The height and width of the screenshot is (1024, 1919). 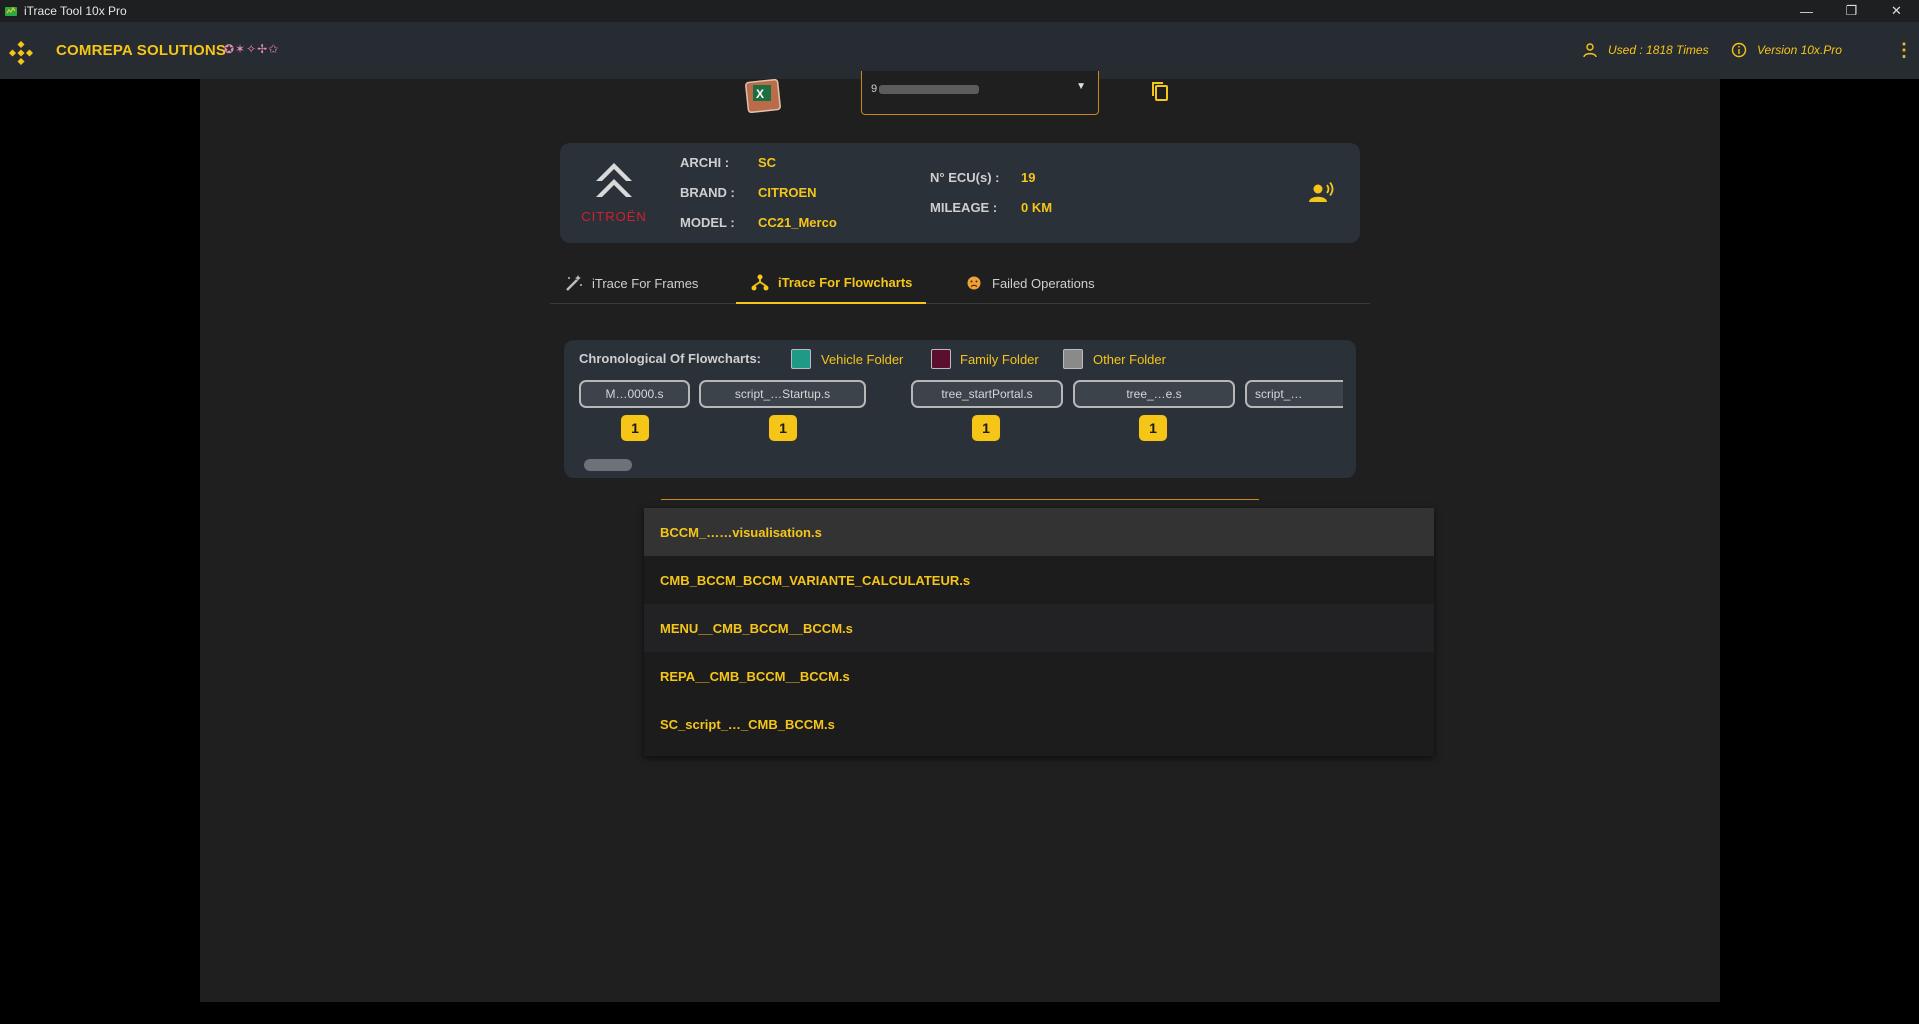 I want to click on usage-text: Used : 1818 Times, so click(x=1658, y=50).